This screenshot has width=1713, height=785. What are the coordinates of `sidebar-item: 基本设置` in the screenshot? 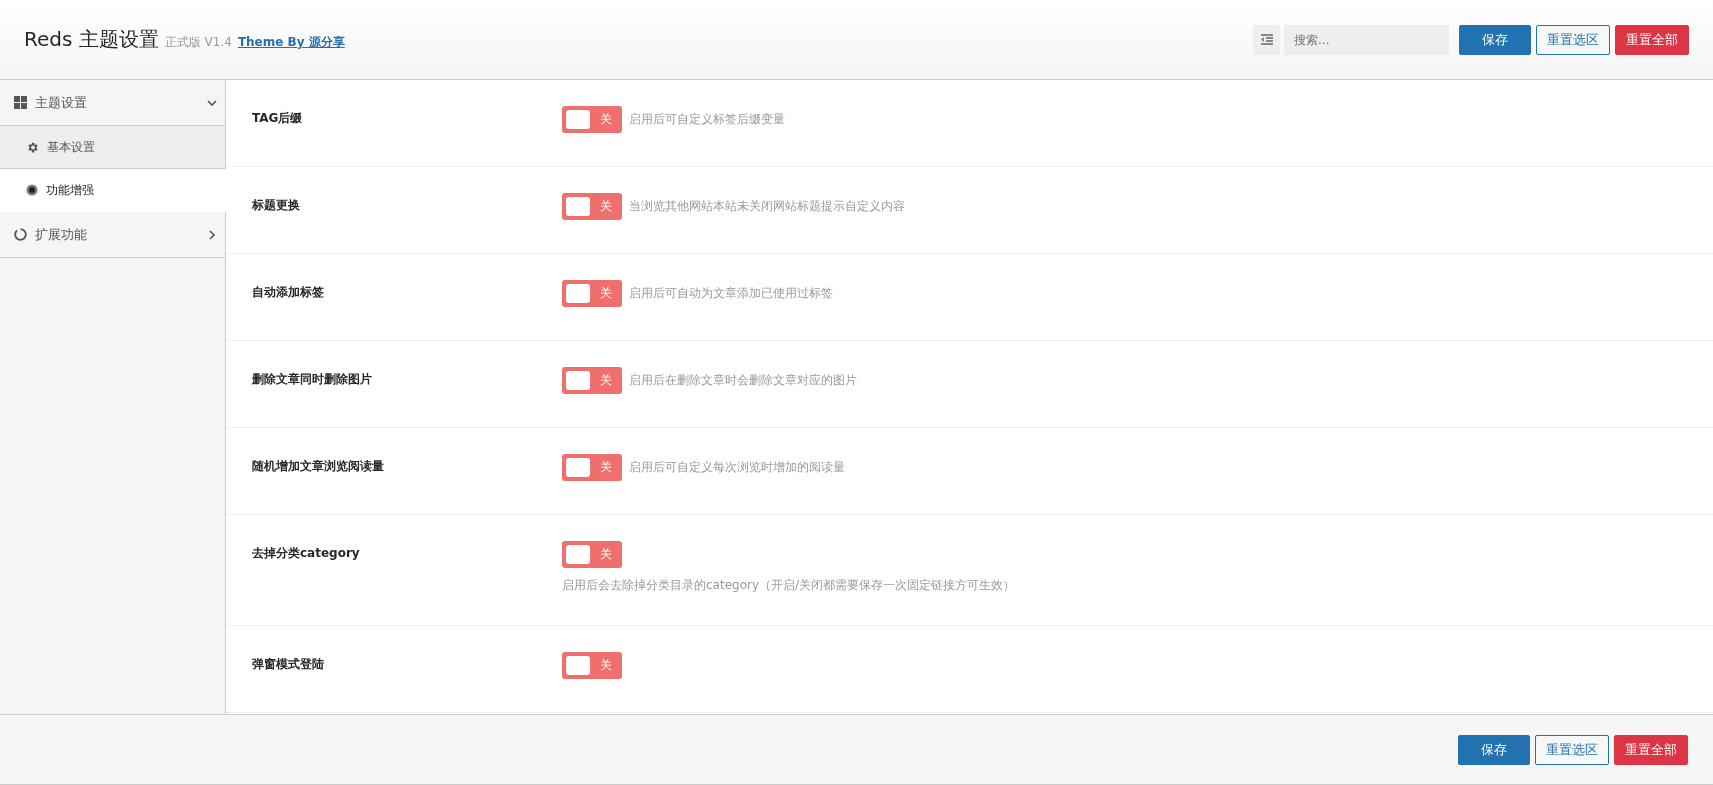 It's located at (112, 147).